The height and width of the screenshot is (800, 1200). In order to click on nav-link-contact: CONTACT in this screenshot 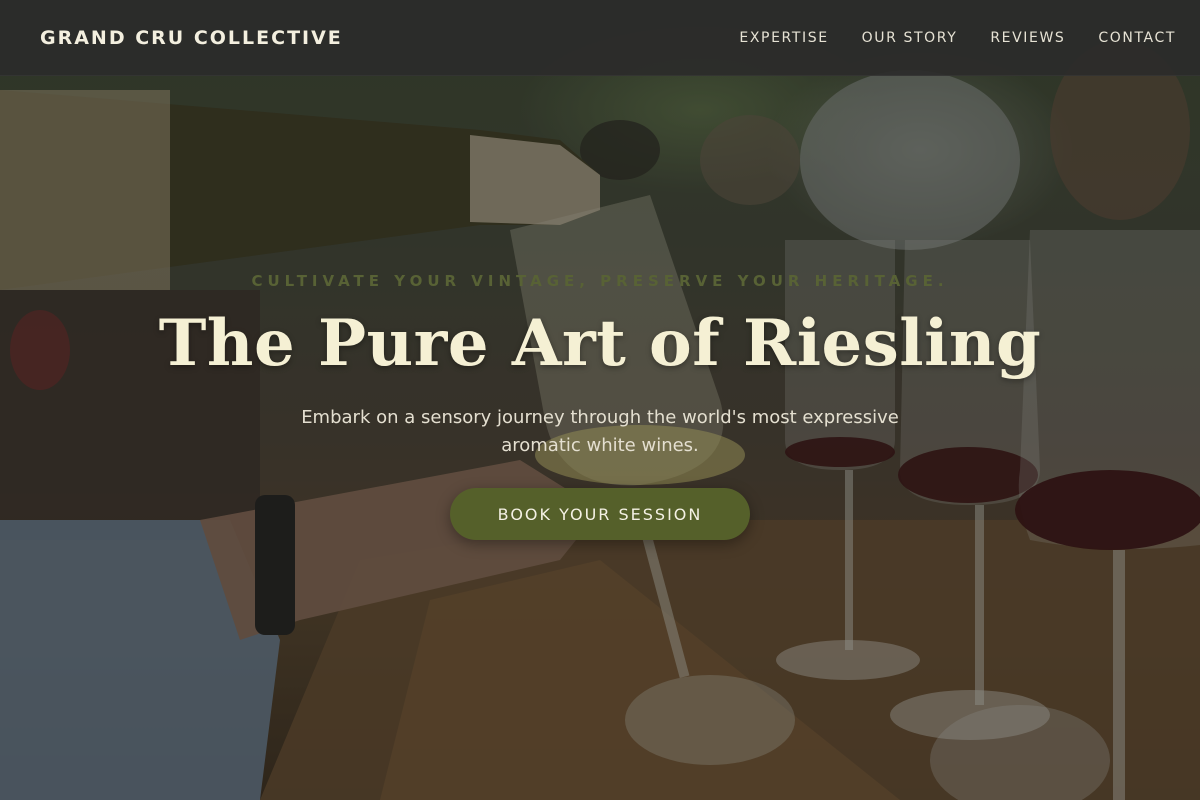, I will do `click(1137, 38)`.